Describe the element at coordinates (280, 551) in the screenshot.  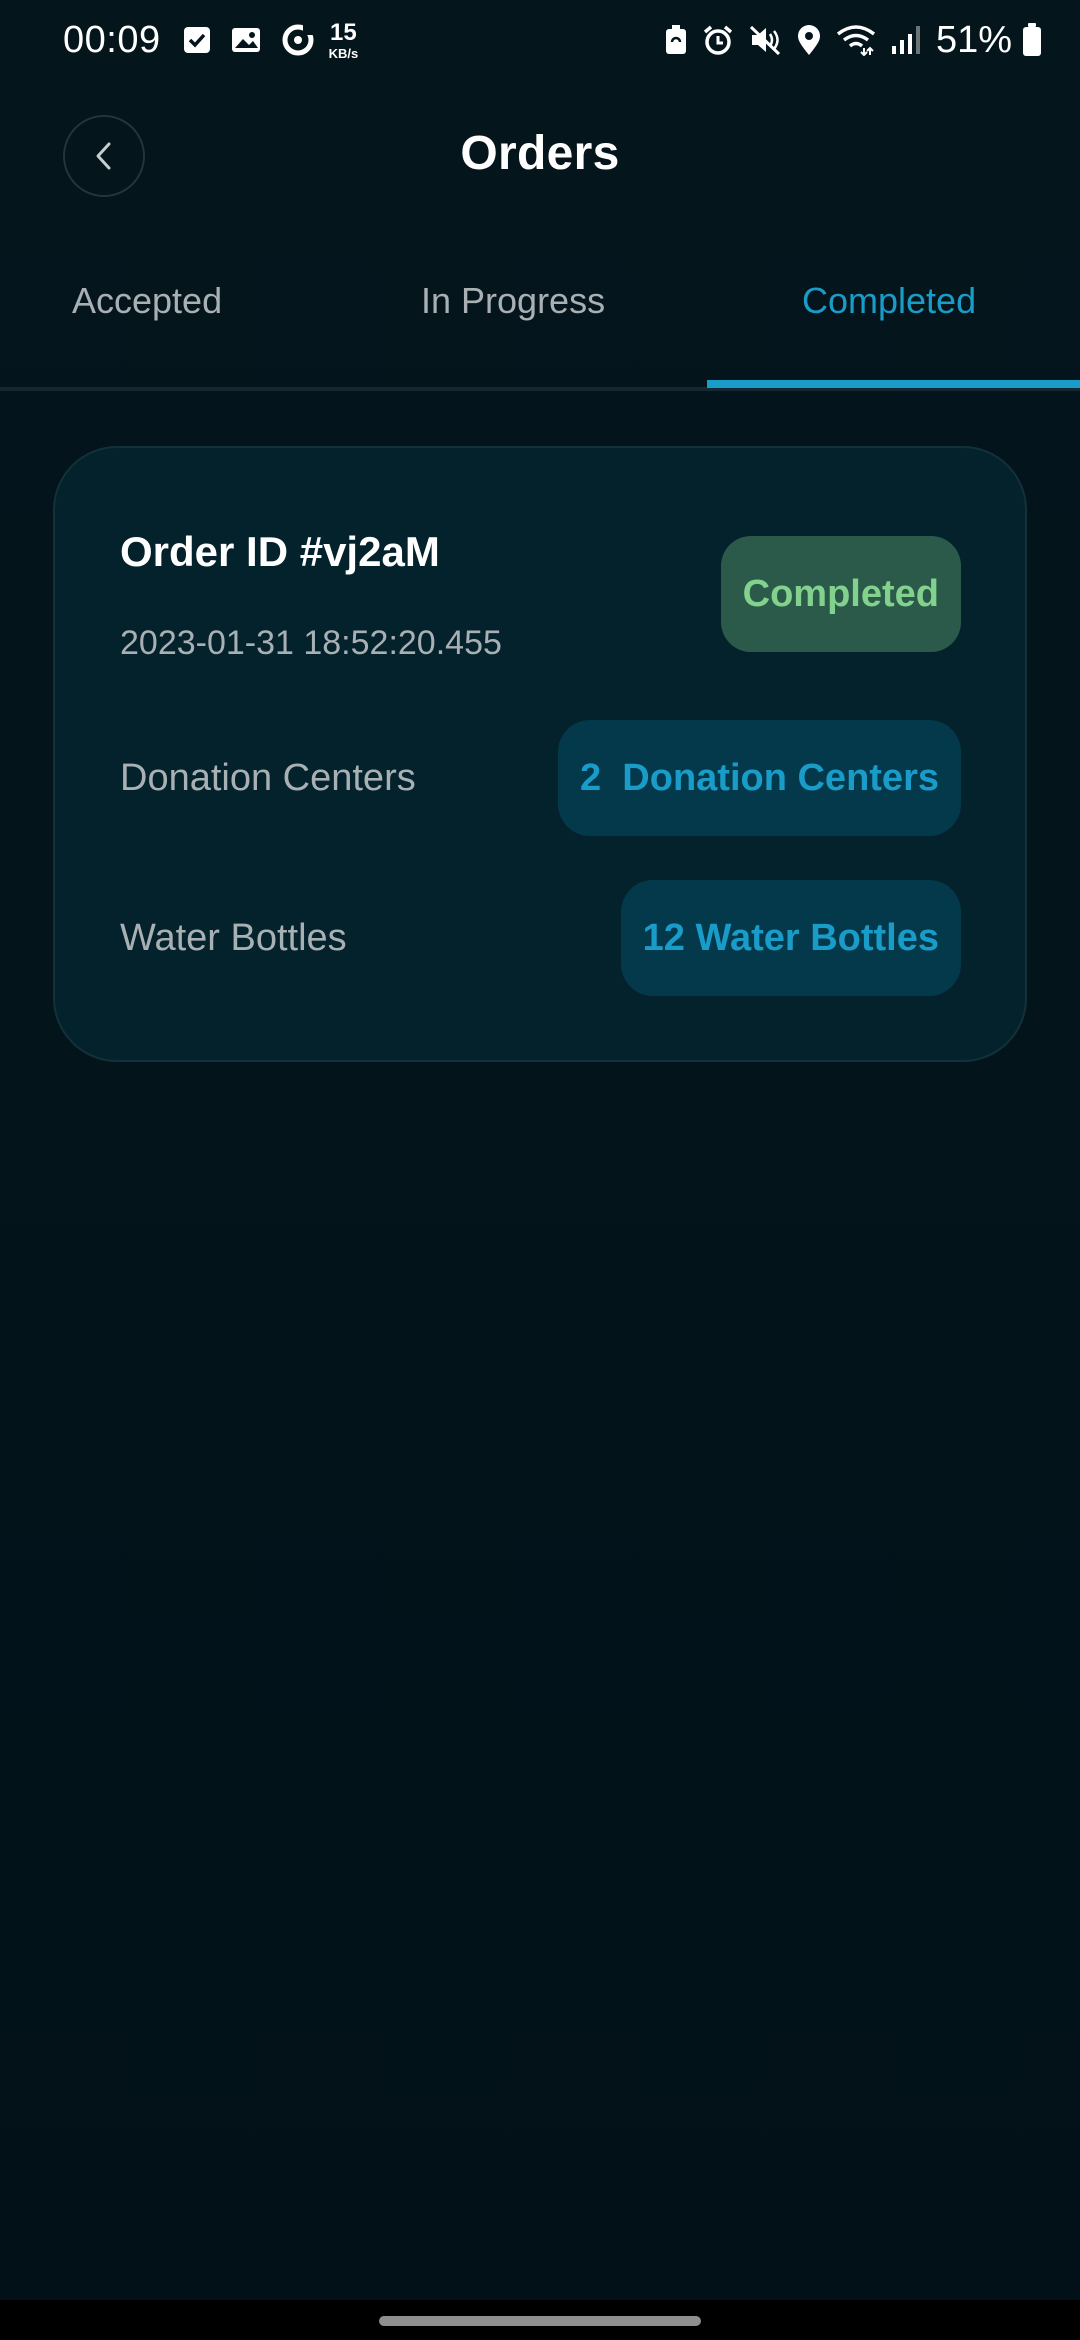
I see `order-id: Order ID #vj2aM` at that location.